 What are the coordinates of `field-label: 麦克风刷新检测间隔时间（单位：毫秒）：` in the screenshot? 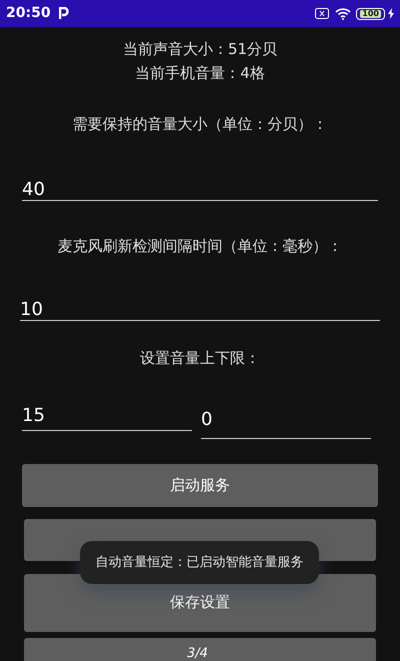 It's located at (200, 246).